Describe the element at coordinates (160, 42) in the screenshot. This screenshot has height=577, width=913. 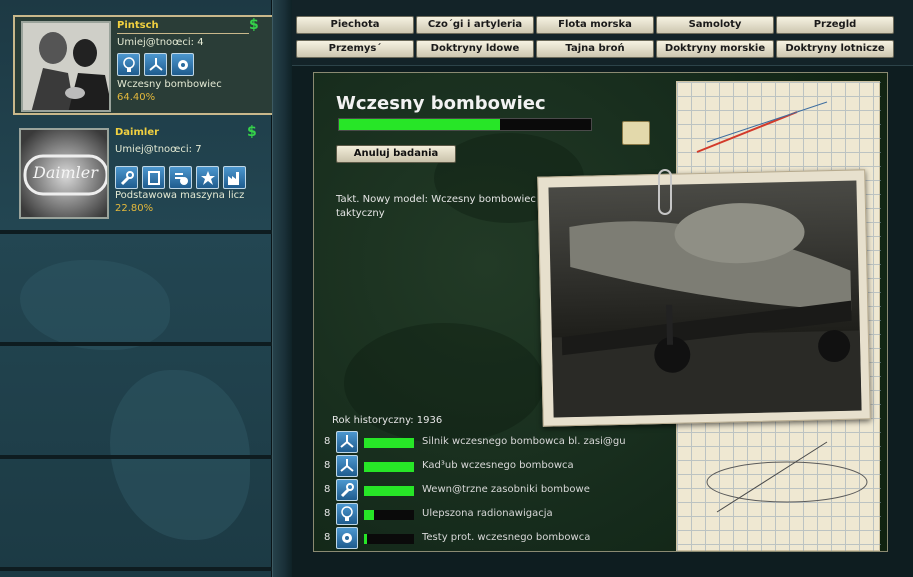
I see `company-skill: Umiej@tnoœci: 4` at that location.